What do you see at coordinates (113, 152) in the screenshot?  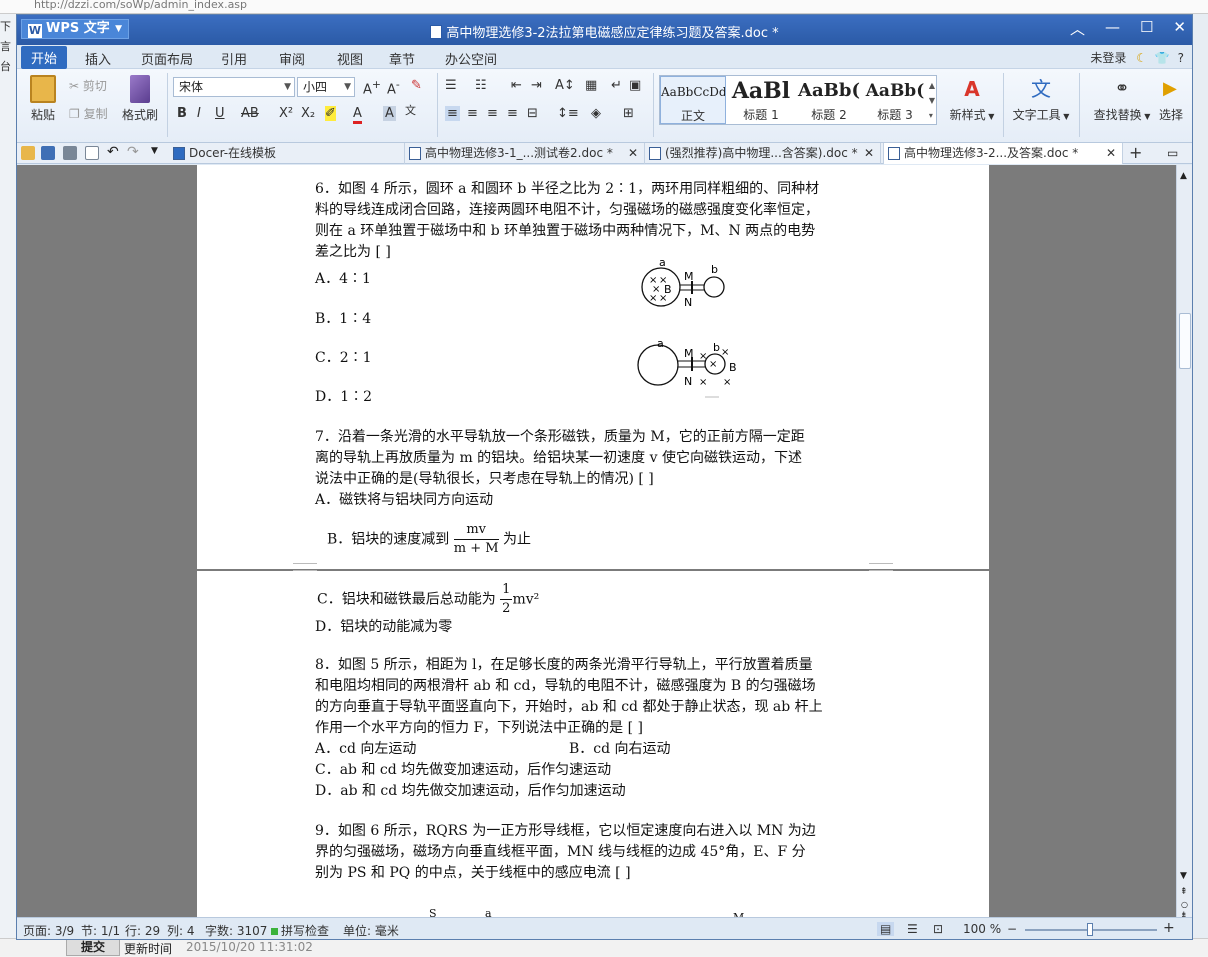 I see `undo-icon: ↶` at bounding box center [113, 152].